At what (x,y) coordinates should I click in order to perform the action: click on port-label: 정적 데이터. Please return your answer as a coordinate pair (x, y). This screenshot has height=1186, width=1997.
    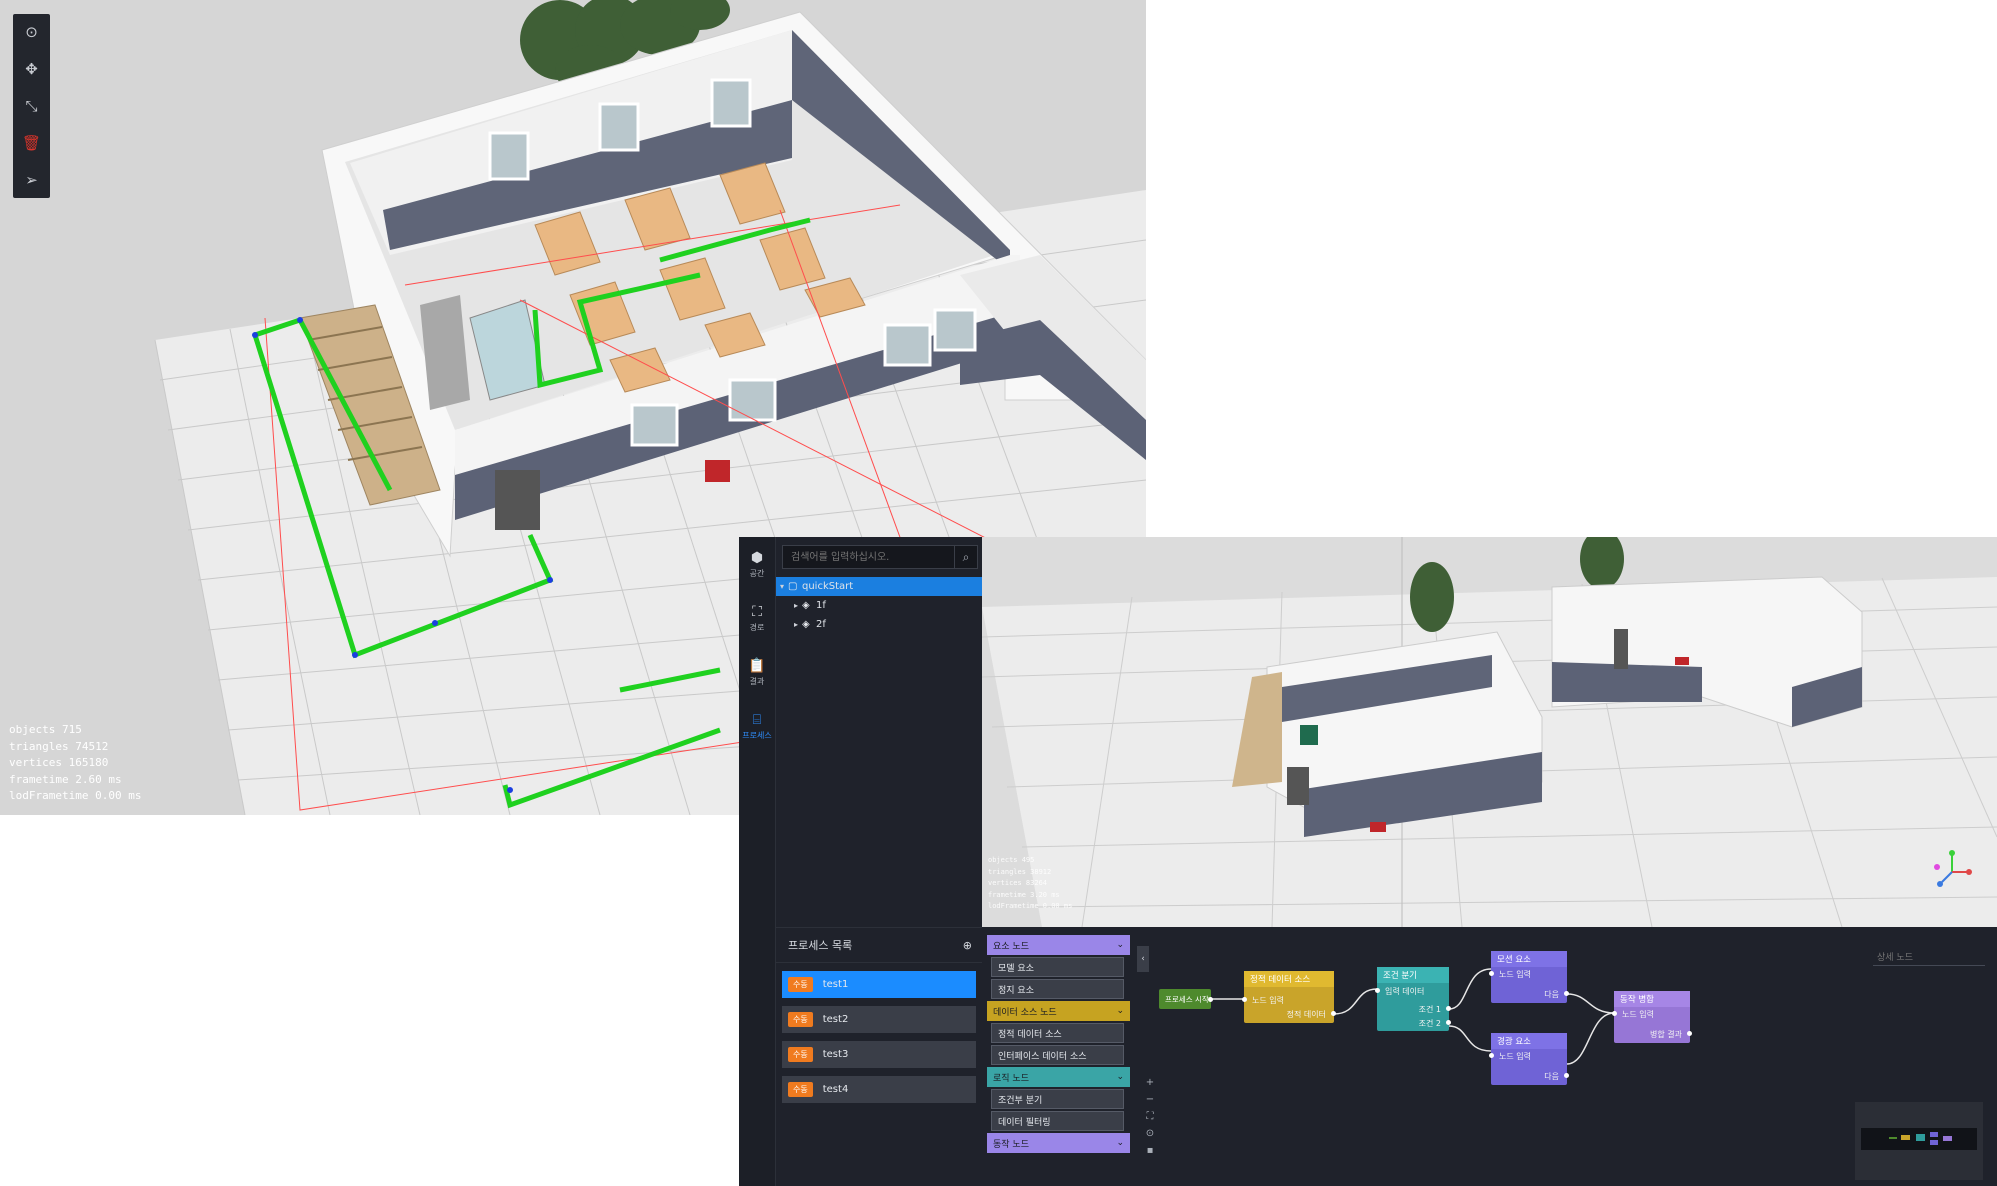
    Looking at the image, I should click on (1306, 1014).